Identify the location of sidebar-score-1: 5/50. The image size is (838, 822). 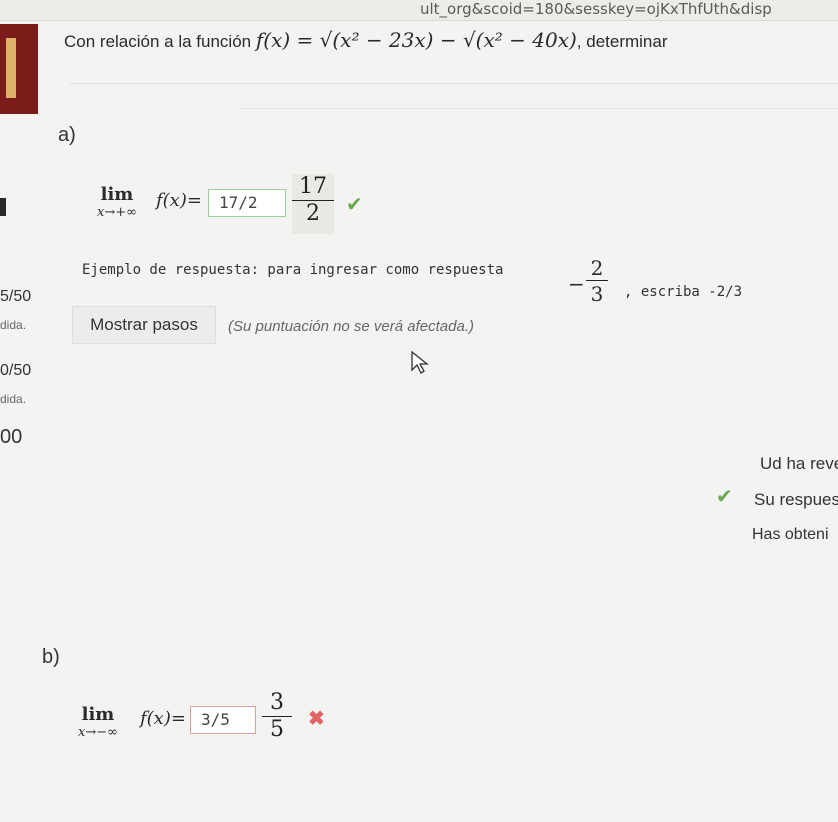
(16, 296).